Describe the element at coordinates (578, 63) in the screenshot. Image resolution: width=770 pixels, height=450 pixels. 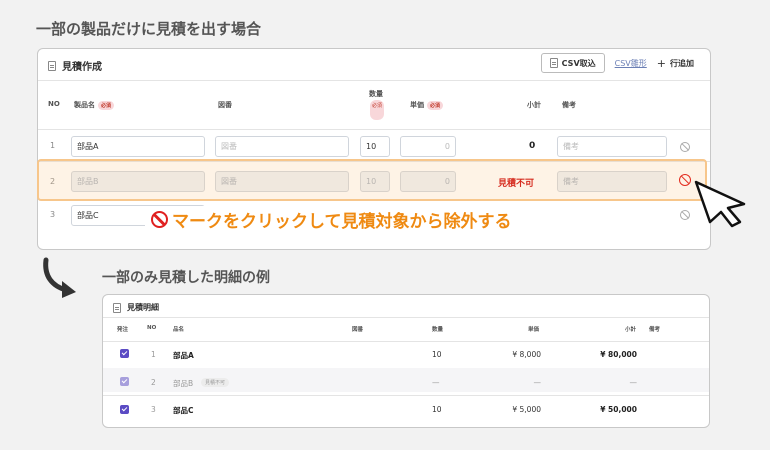
I see `csv-import-label: CSV取込` at that location.